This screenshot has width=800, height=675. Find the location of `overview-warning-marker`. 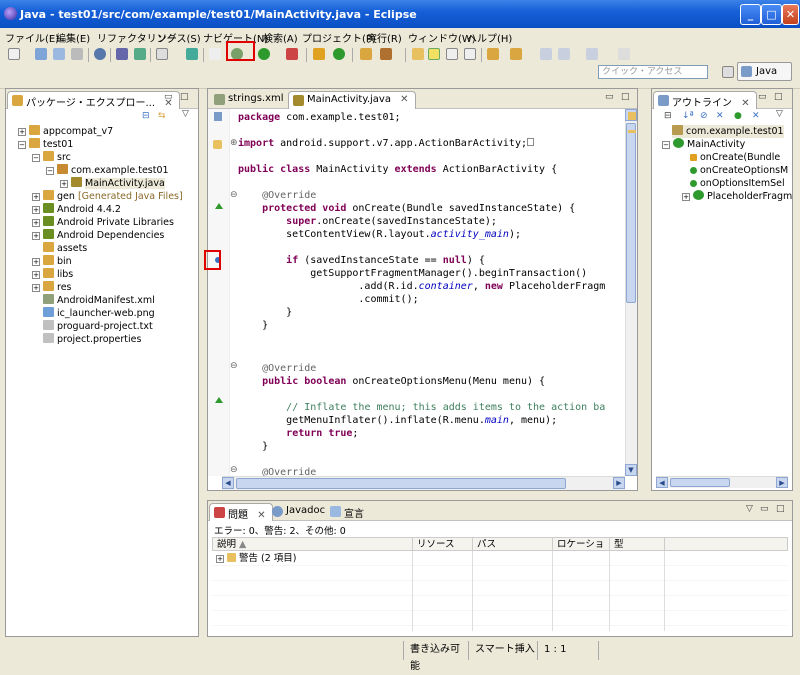

overview-warning-marker is located at coordinates (632, 131).